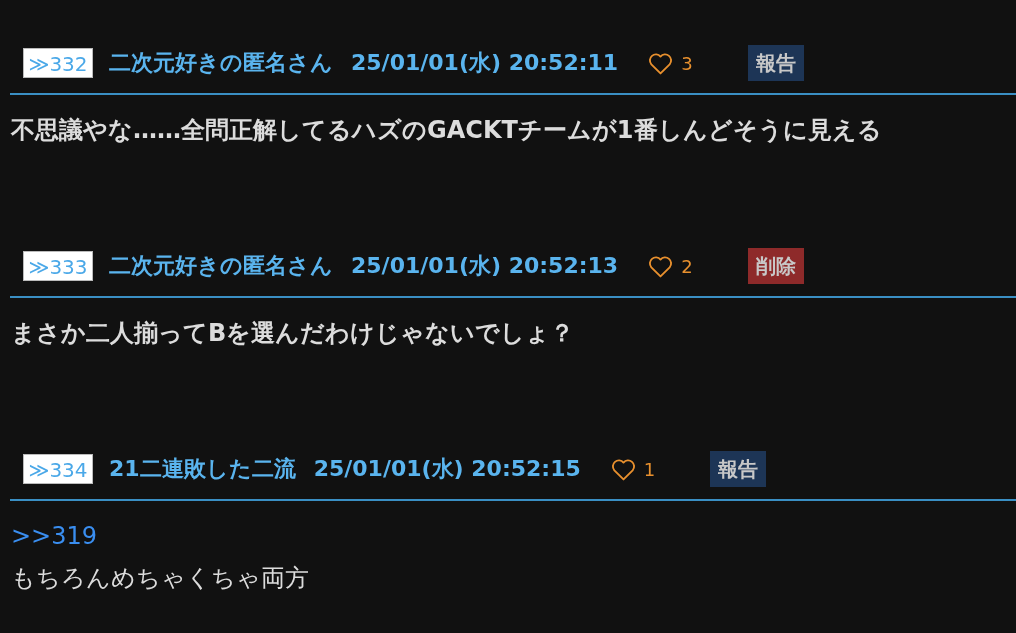 This screenshot has width=1016, height=633. What do you see at coordinates (775, 266) in the screenshot?
I see `delete-button: 削除` at bounding box center [775, 266].